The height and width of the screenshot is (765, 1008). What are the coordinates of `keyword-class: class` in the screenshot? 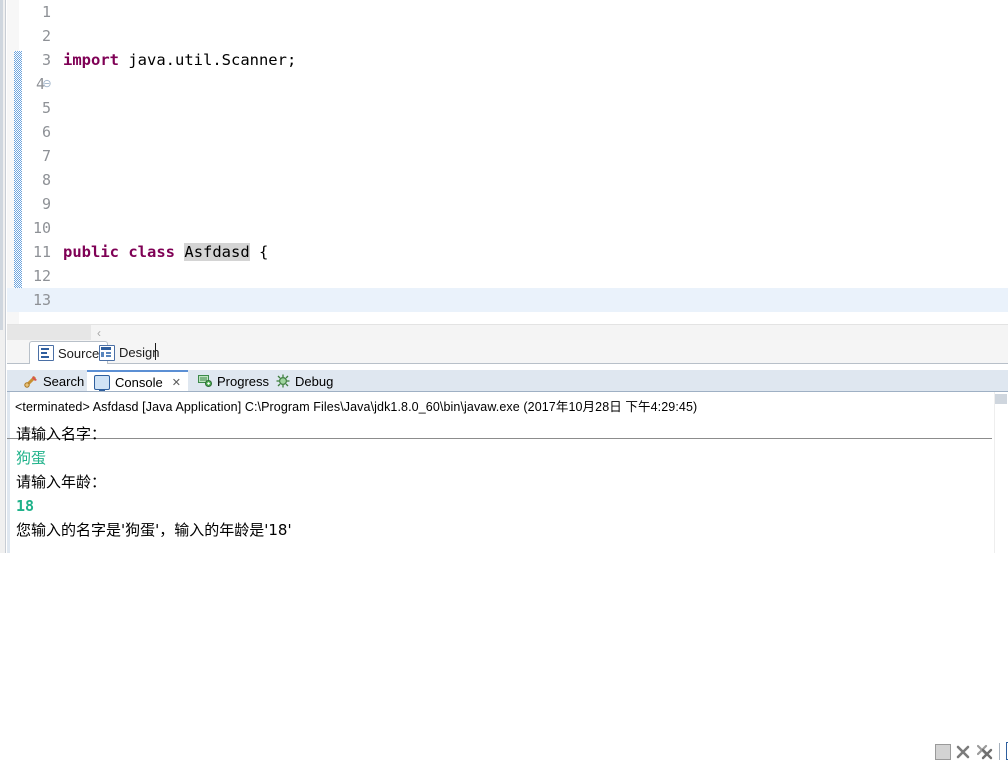 It's located at (152, 252).